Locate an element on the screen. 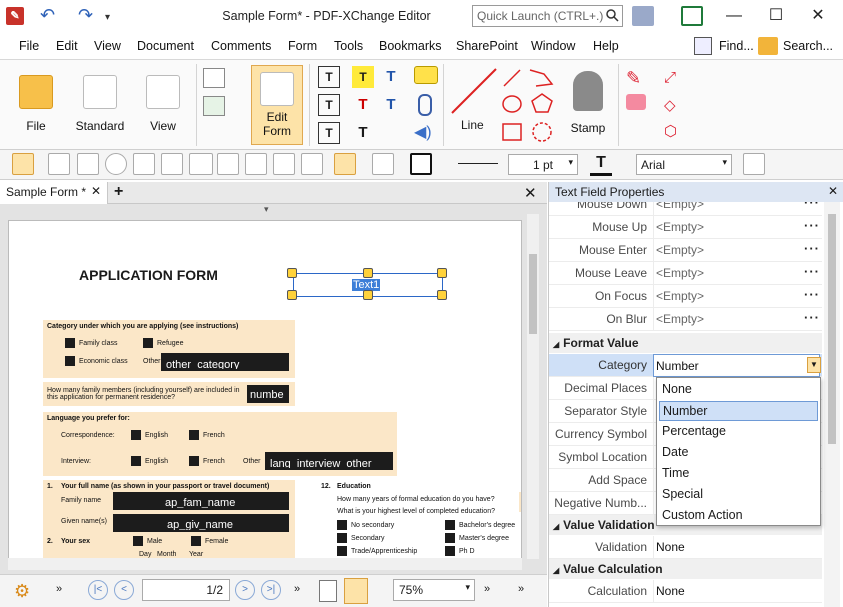 The image size is (843, 607). button-tool-icon is located at coordinates (201, 164).